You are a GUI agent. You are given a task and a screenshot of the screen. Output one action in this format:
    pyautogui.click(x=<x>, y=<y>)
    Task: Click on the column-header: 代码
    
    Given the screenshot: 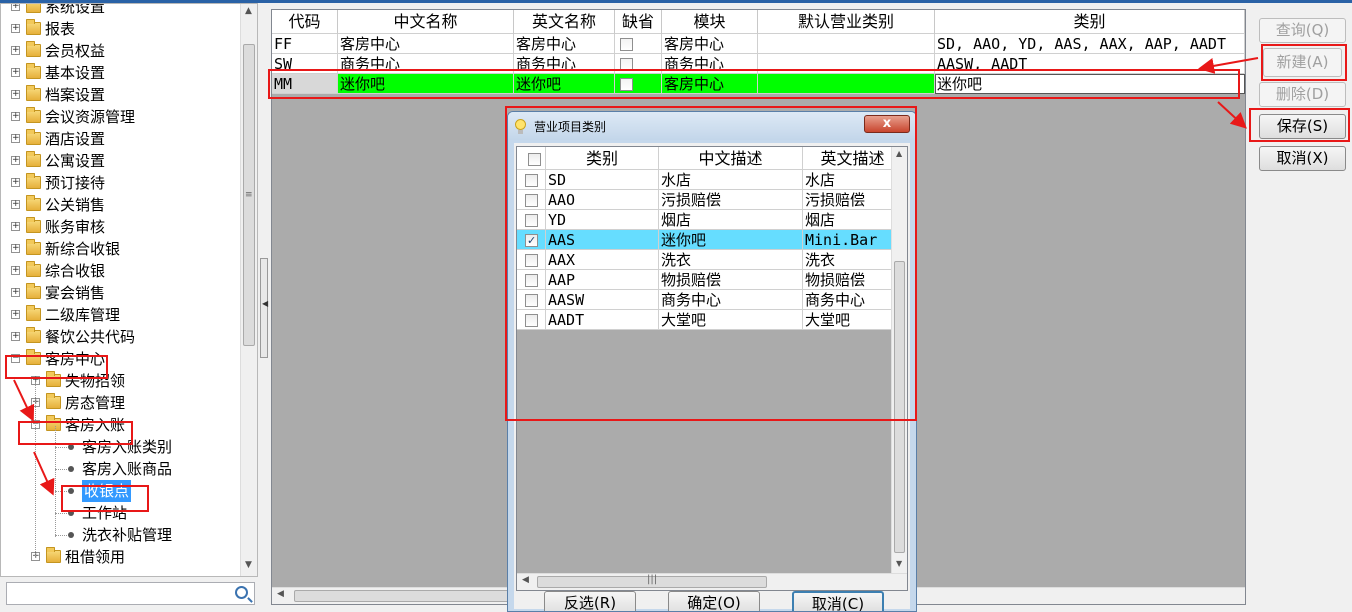 What is the action you would take?
    pyautogui.click(x=305, y=22)
    